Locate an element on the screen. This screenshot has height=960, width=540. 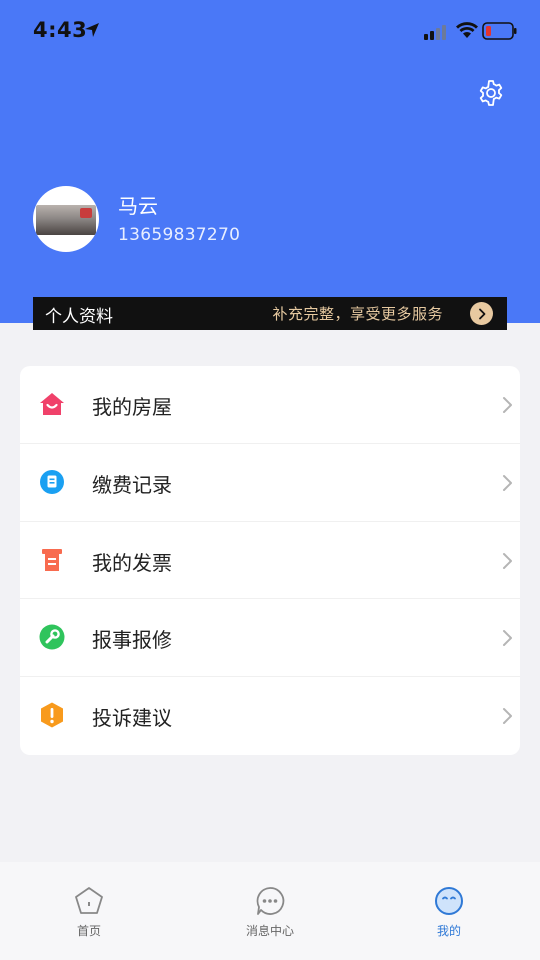
menu-item-label: 投诉建议 is located at coordinates (132, 718).